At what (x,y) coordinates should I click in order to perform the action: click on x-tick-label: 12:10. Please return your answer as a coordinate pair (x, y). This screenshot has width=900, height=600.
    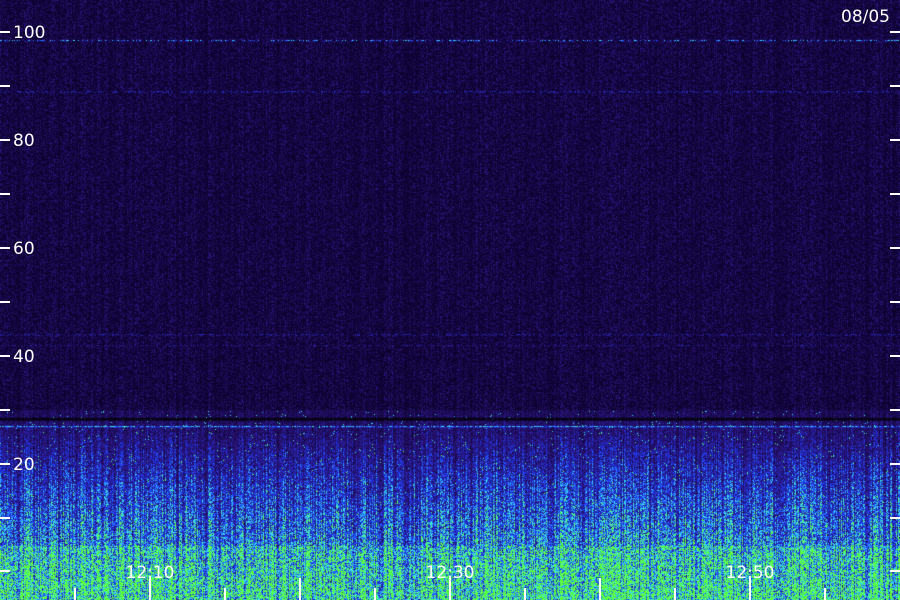
    Looking at the image, I should click on (150, 573).